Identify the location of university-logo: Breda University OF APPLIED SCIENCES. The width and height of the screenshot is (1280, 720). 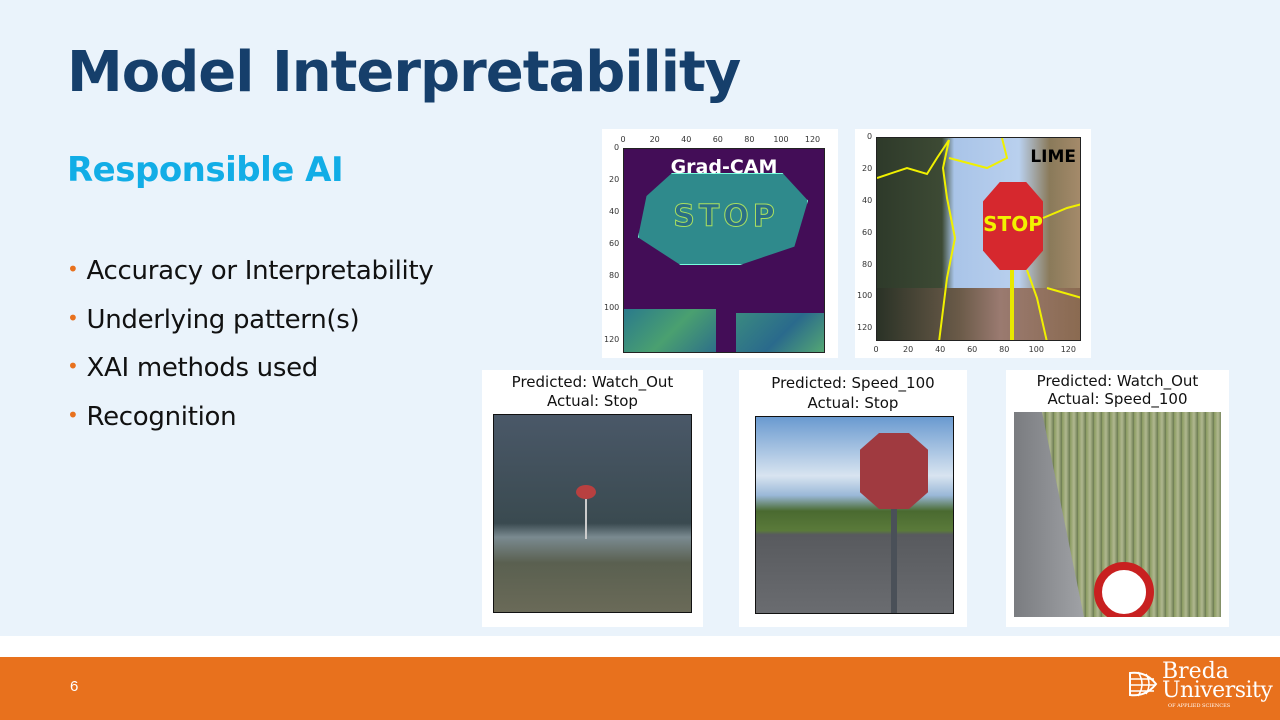
(1199, 687).